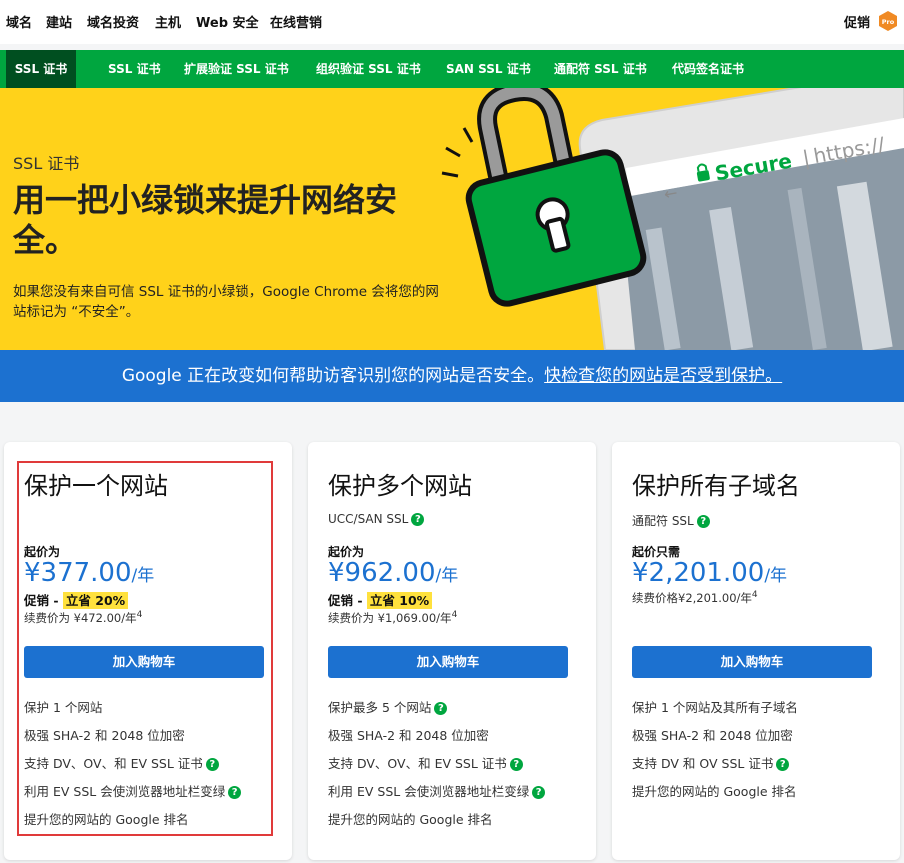 This screenshot has width=904, height=863. I want to click on tab-code-signing: 代码签名证书, so click(708, 69).